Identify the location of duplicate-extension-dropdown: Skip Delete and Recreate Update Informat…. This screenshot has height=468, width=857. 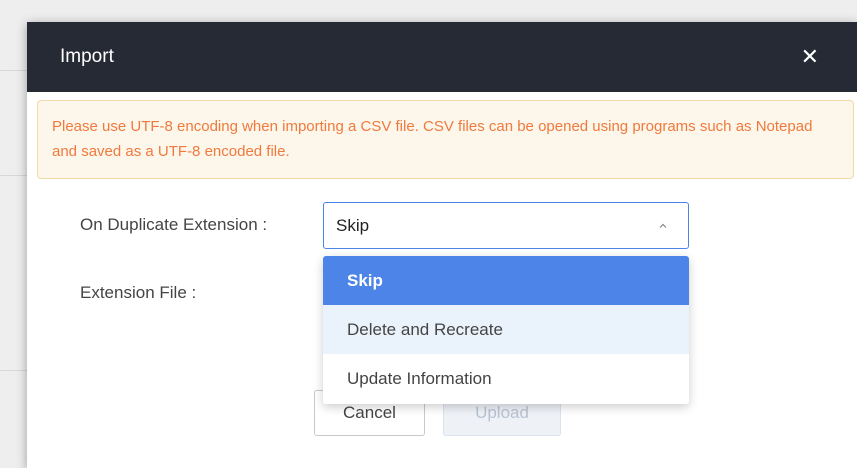
(506, 330).